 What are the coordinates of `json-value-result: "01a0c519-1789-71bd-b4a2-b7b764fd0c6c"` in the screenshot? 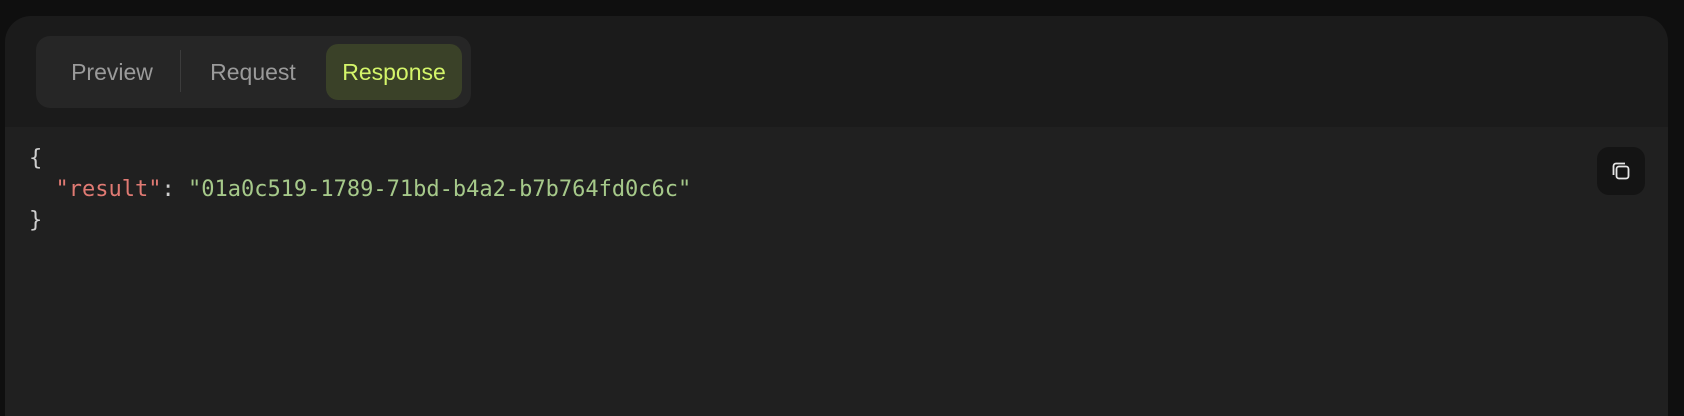 It's located at (439, 189).